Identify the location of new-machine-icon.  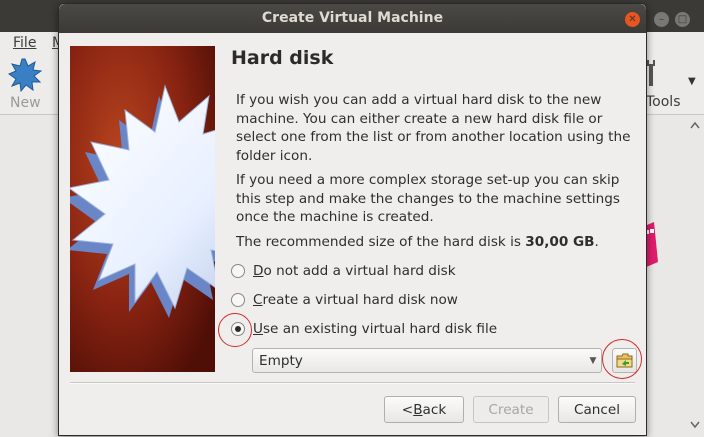
(25, 75).